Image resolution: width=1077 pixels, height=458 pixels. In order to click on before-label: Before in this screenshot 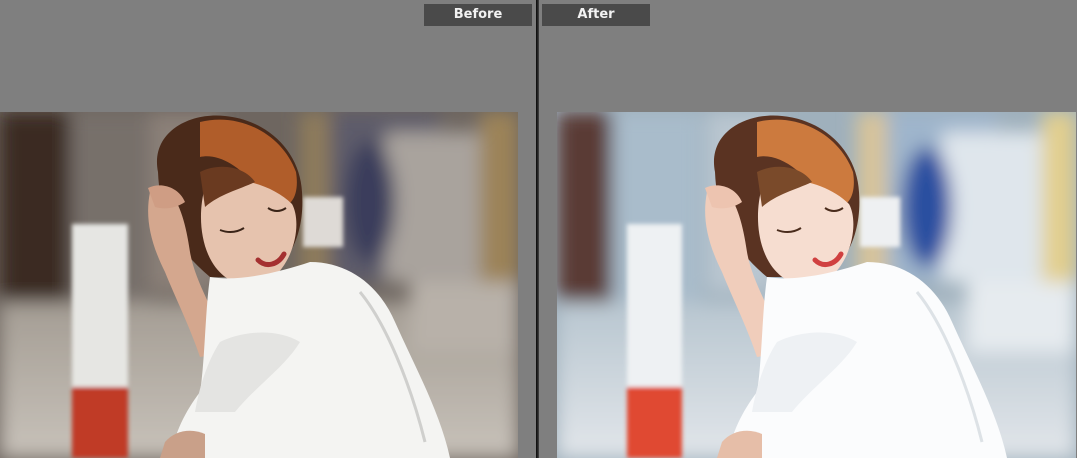, I will do `click(478, 15)`.